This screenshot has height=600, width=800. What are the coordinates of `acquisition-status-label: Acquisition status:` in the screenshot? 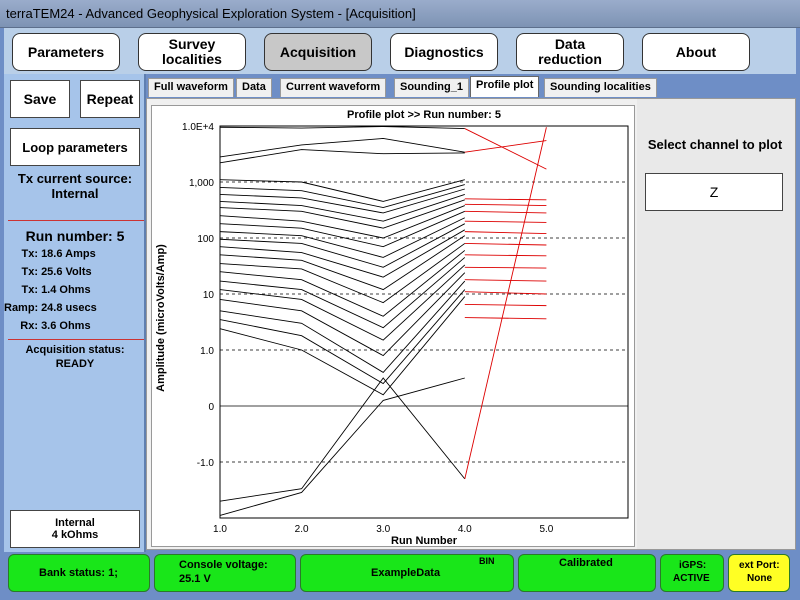 It's located at (75, 350).